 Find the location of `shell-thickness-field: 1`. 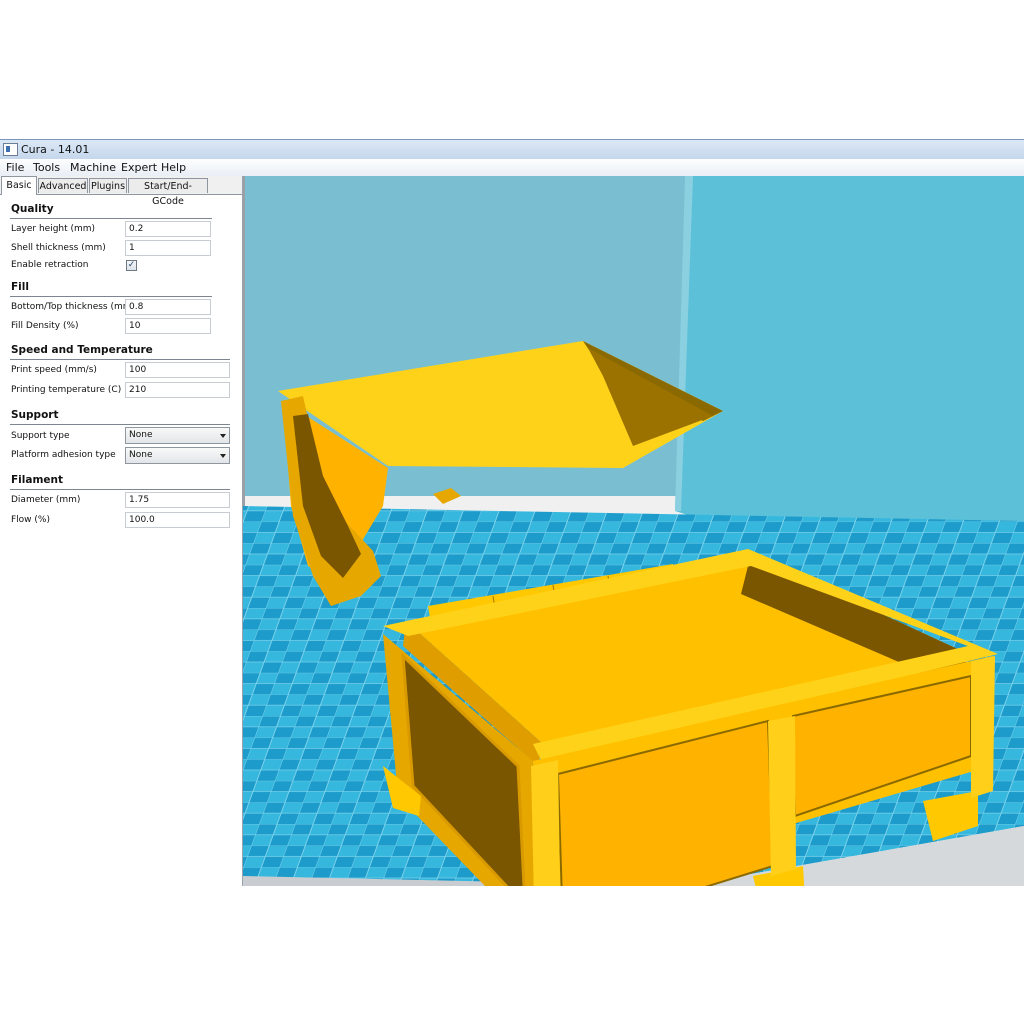

shell-thickness-field: 1 is located at coordinates (168, 248).